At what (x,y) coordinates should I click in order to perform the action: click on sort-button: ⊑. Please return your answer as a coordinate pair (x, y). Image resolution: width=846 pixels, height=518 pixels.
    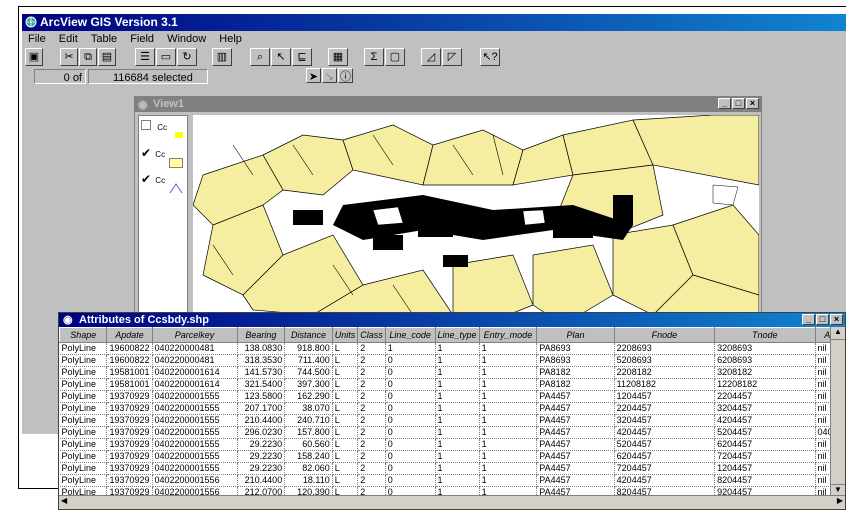
    Looking at the image, I should click on (302, 57).